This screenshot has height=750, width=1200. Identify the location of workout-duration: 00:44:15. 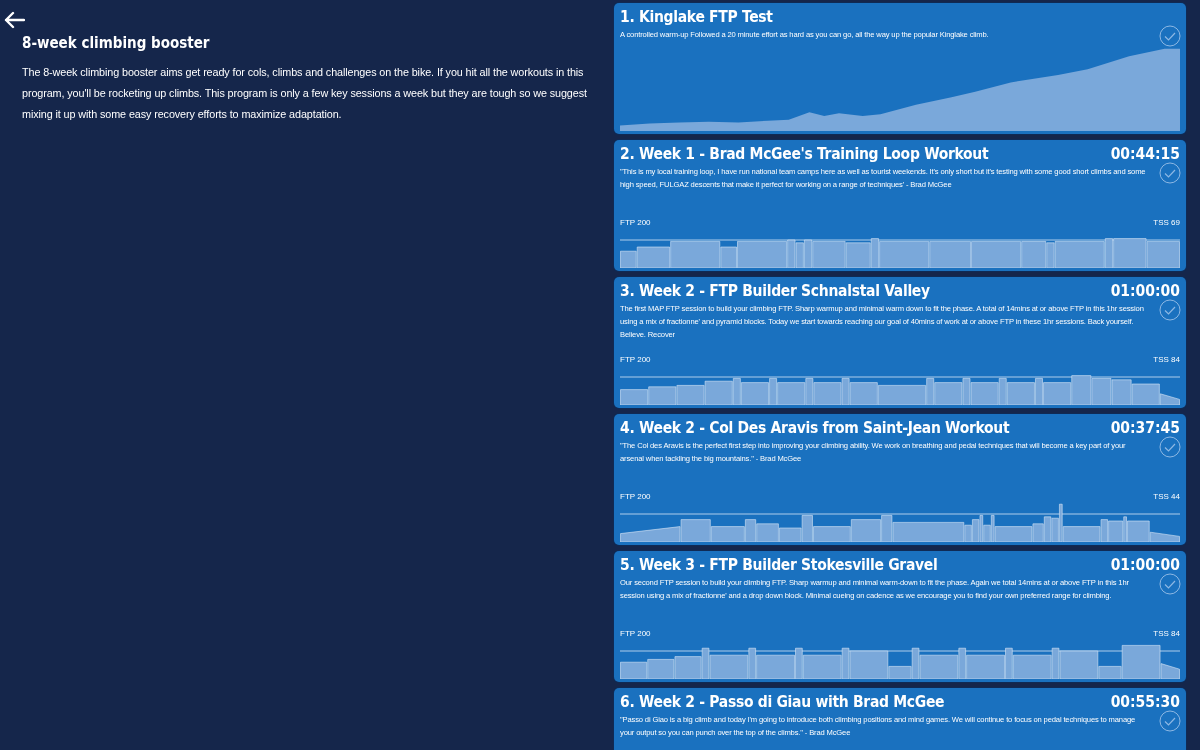
(1145, 154).